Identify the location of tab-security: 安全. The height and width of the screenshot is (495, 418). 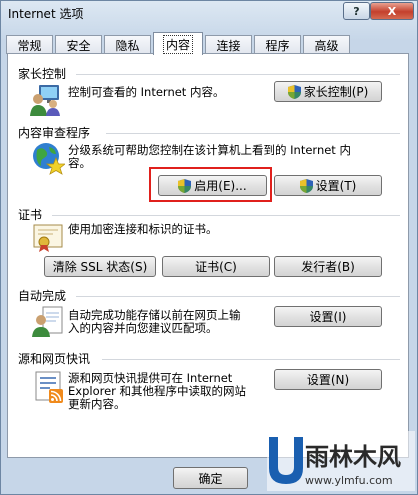
(78, 44).